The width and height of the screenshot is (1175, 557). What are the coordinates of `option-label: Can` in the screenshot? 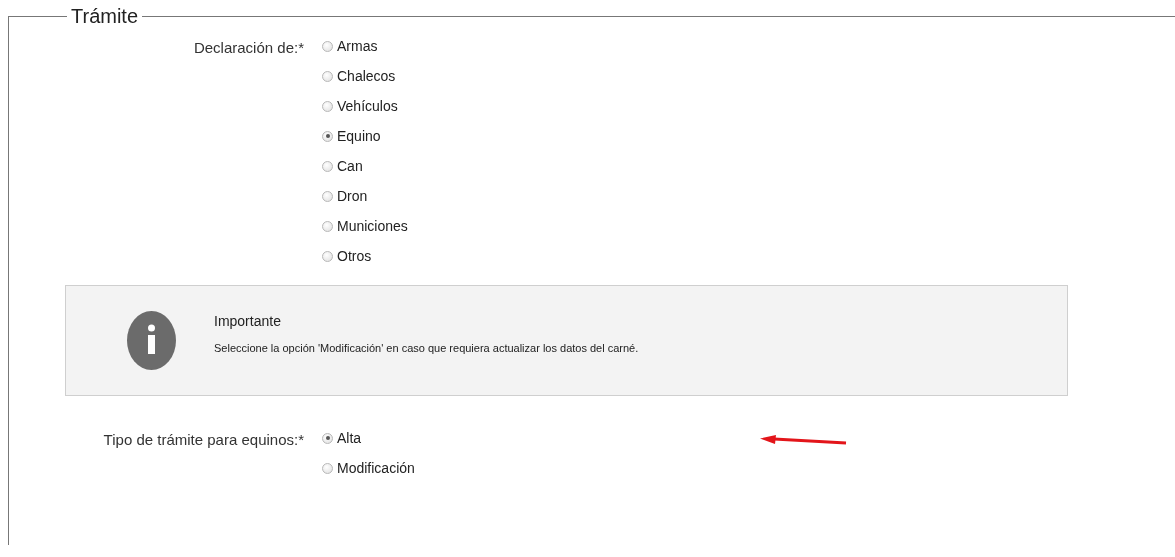 It's located at (350, 166).